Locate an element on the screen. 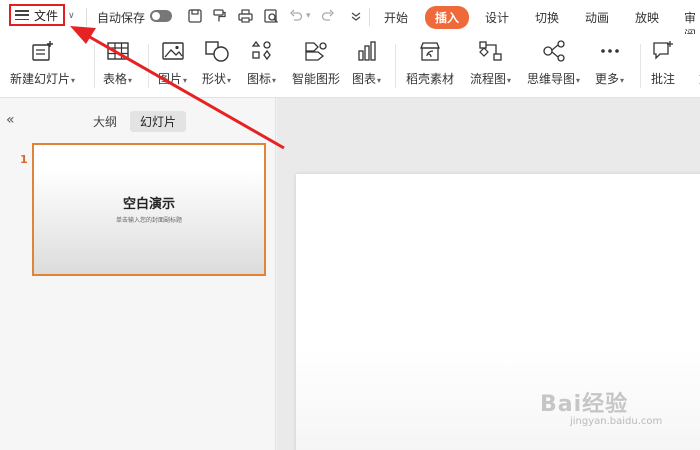 The width and height of the screenshot is (700, 450). textbox-icon is located at coordinates (696, 51).